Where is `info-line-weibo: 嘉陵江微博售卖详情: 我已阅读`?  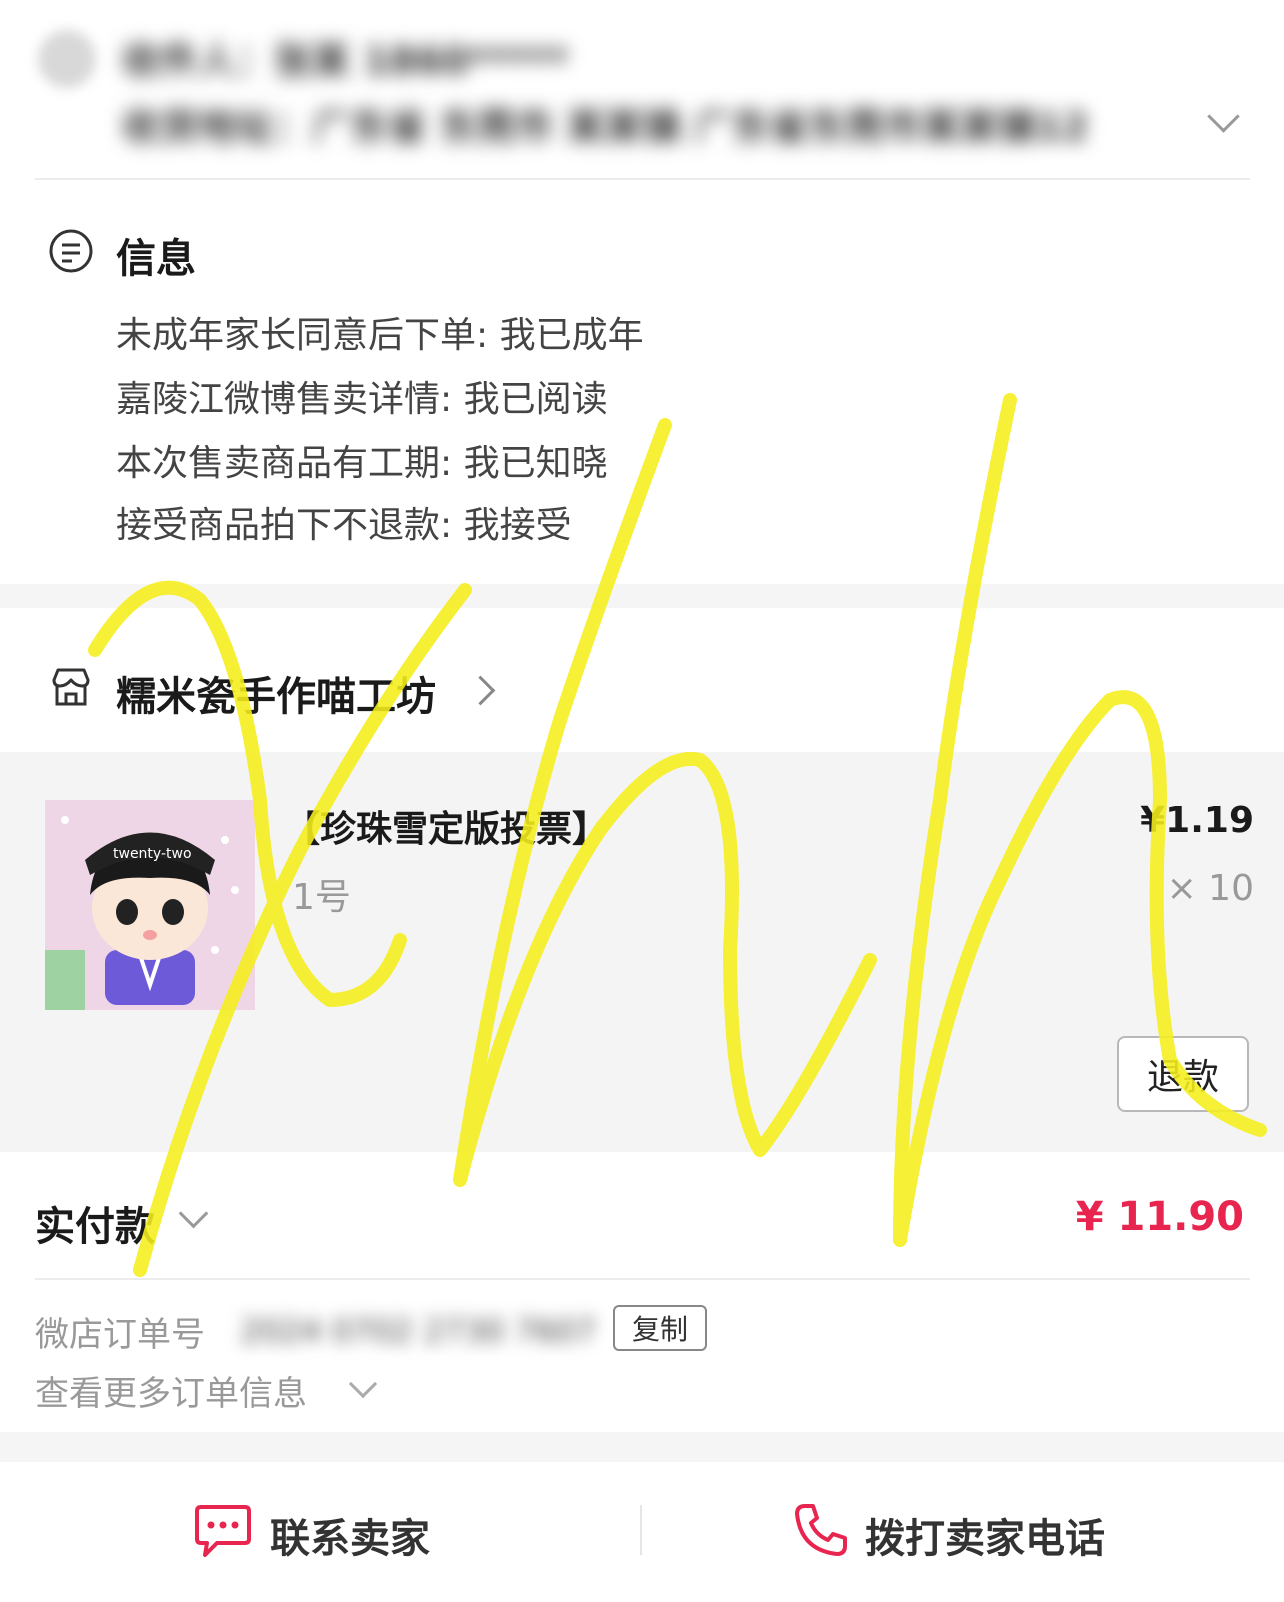
info-line-weibo: 嘉陵江微博售卖详情: 我已阅读 is located at coordinates (362, 399).